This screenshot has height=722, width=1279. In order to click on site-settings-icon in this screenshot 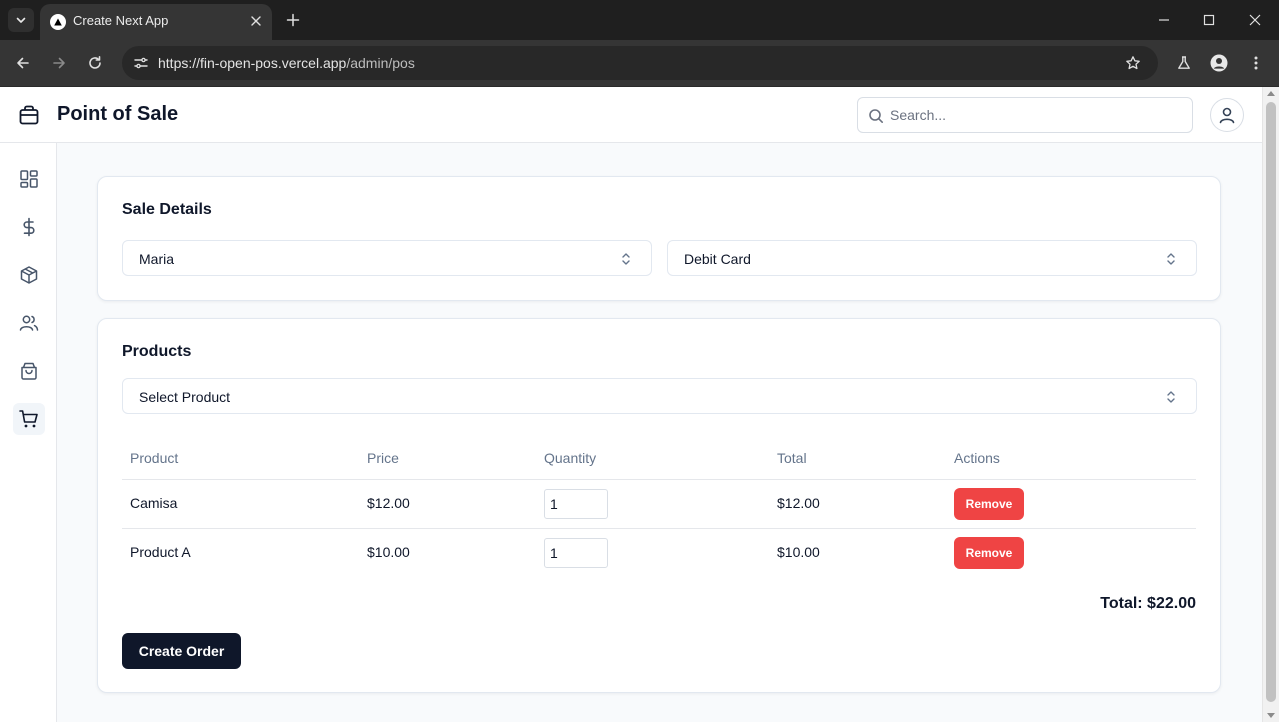, I will do `click(141, 63)`.